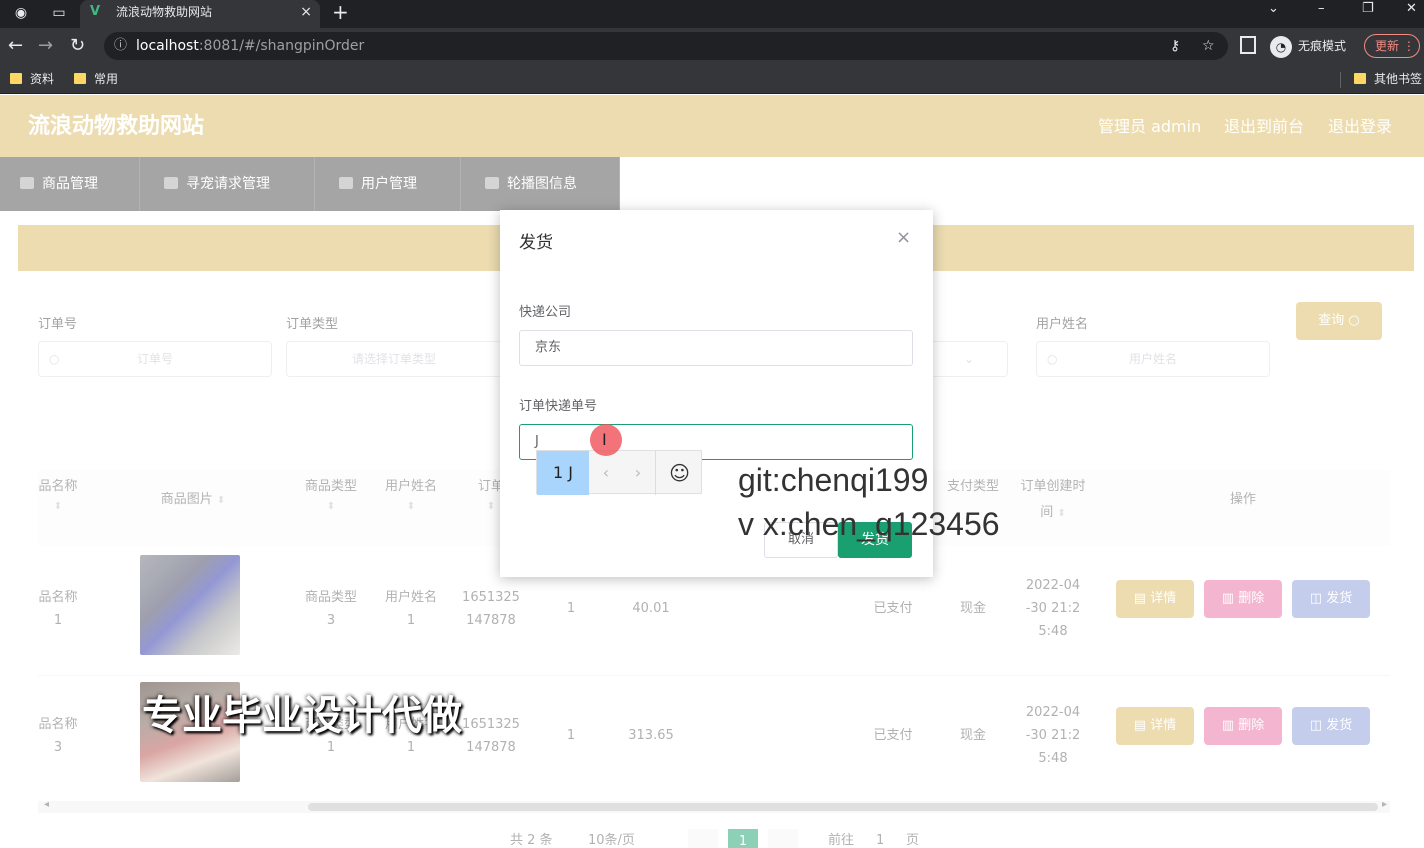 The image size is (1424, 848). I want to click on back-icon: ←, so click(15, 46).